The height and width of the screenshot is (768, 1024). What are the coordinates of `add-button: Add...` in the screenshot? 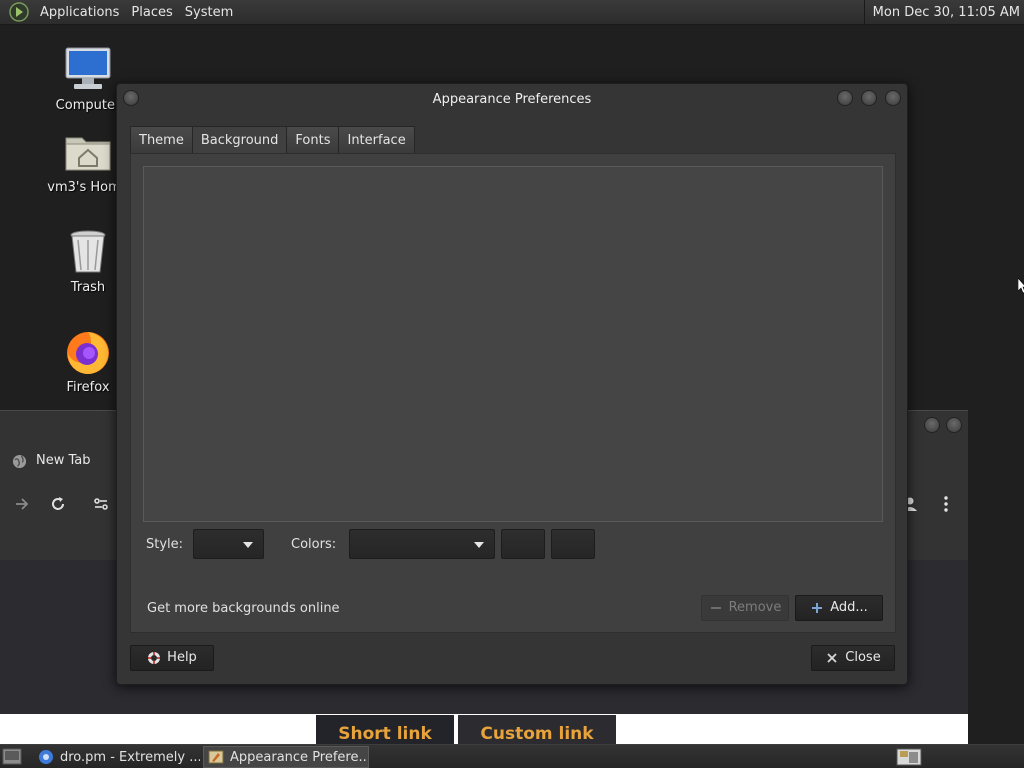 It's located at (839, 608).